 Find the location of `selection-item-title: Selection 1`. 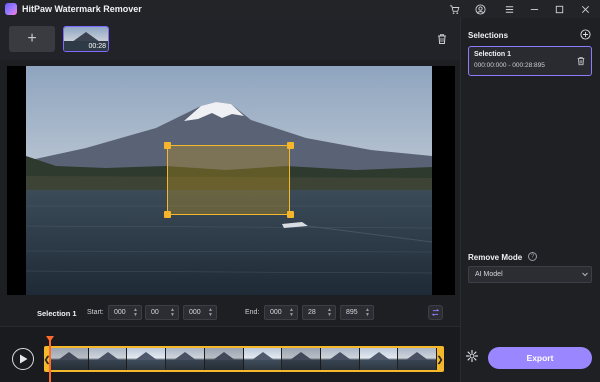

selection-item-title: Selection 1 is located at coordinates (492, 54).